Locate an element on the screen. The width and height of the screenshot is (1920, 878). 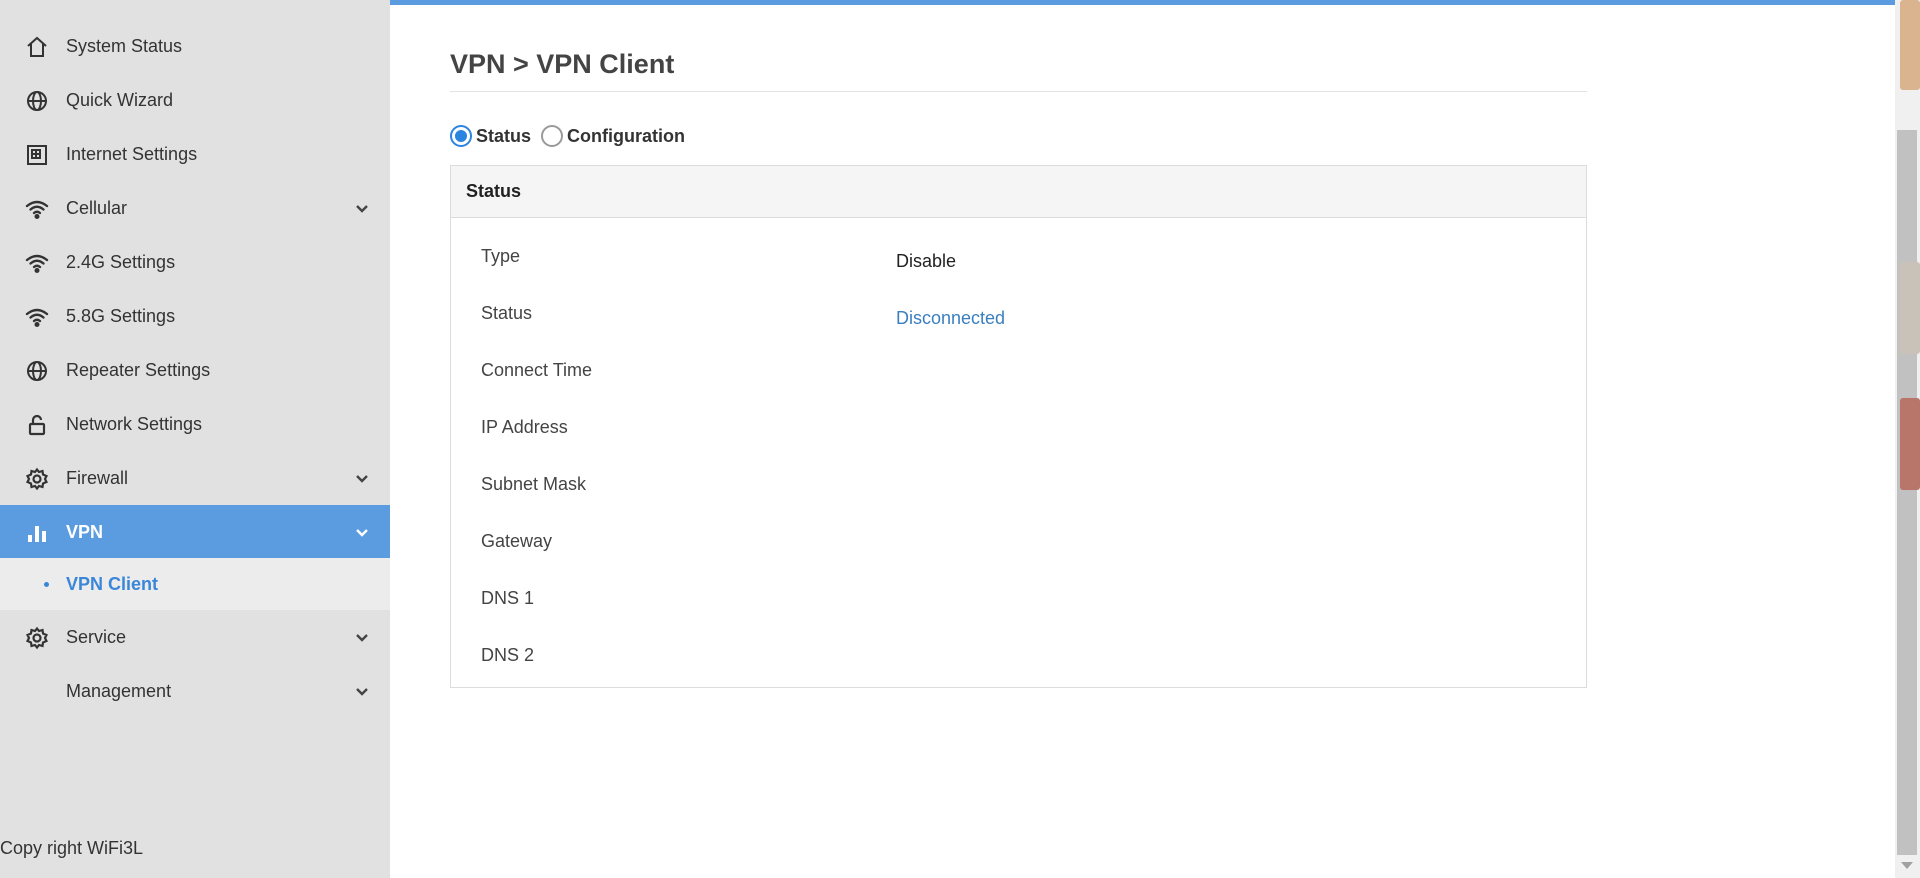
info-row-dns-1: DNS 1 is located at coordinates (1018, 608).